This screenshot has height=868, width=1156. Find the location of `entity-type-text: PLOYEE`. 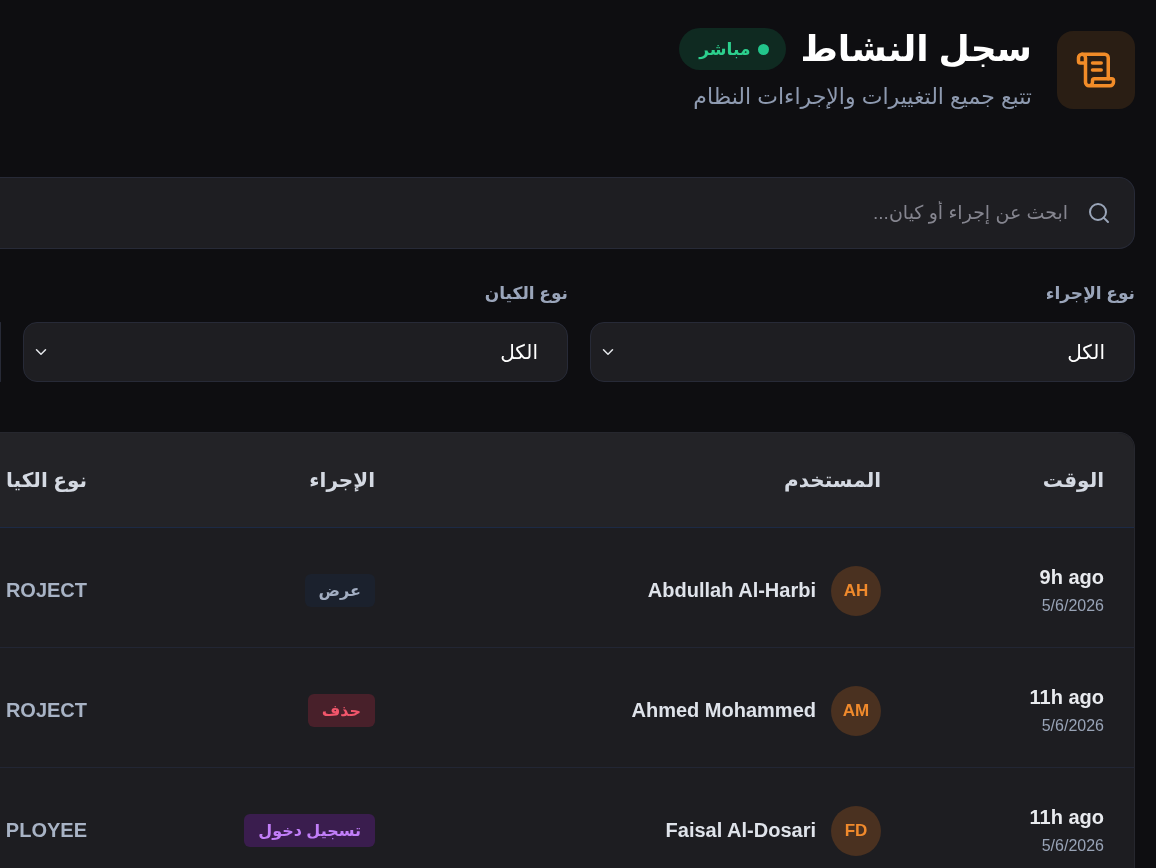

entity-type-text: PLOYEE is located at coordinates (46, 830).